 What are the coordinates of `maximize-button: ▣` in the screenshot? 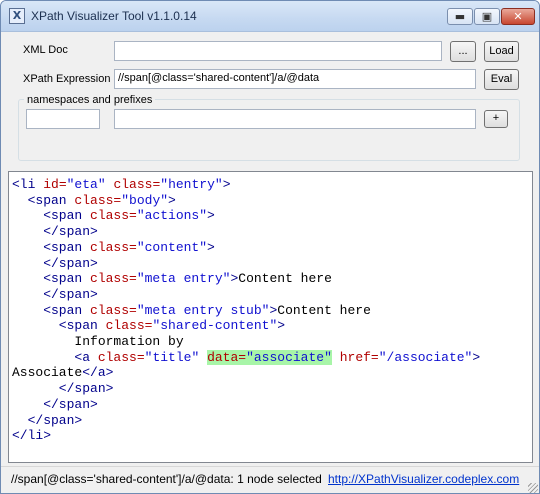 It's located at (487, 16).